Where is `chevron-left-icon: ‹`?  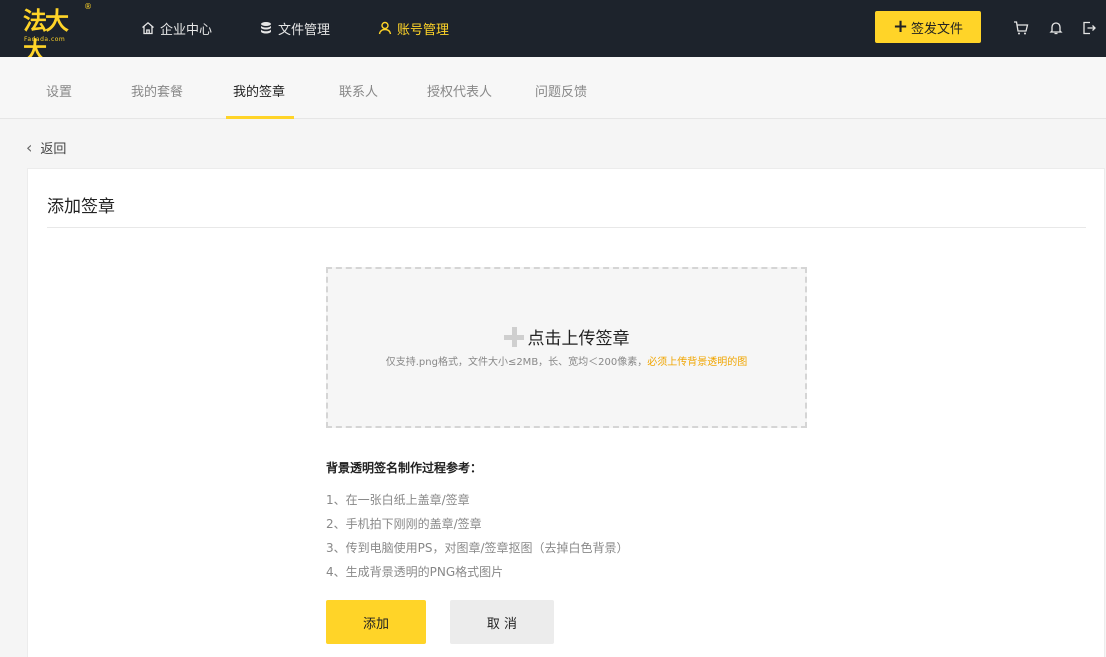 chevron-left-icon: ‹ is located at coordinates (29, 147).